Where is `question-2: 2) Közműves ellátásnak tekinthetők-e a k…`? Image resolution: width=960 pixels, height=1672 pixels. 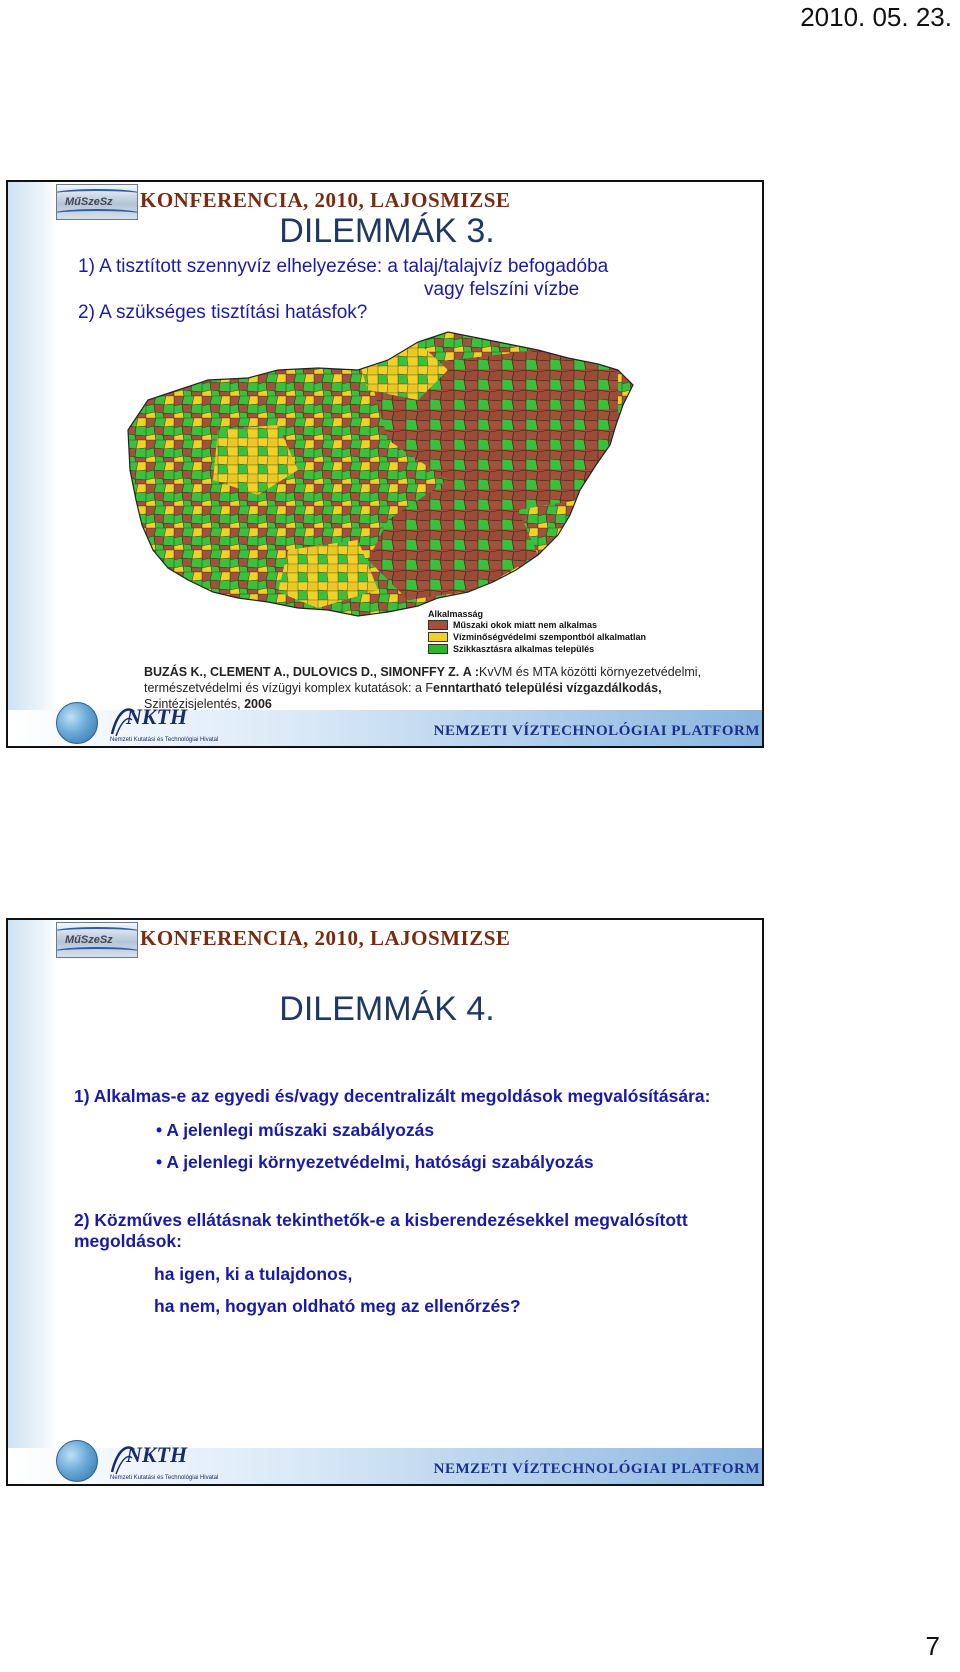
question-2: 2) Közműves ellátásnak tekinthetők-e a k… is located at coordinates (381, 1230).